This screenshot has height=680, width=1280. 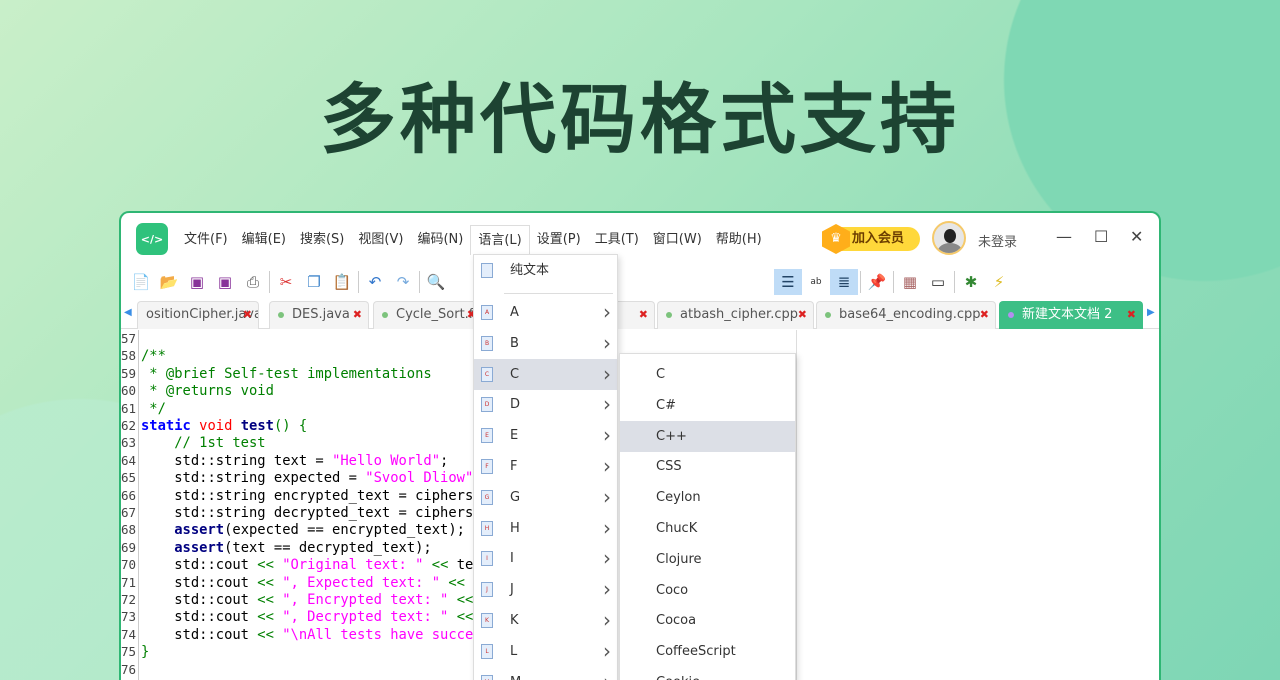 I want to click on line-number: 64, so click(x=129, y=460).